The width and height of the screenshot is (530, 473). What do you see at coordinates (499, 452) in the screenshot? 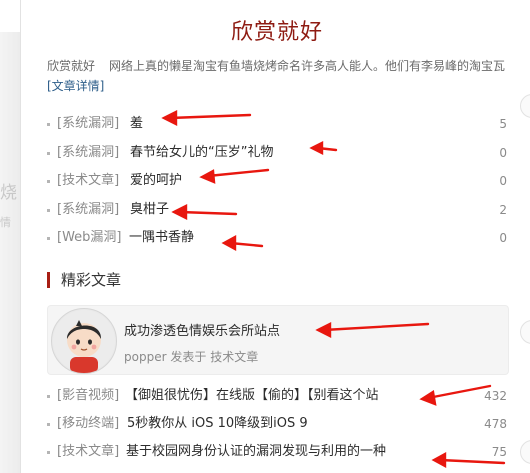
I see `view-count: 75` at bounding box center [499, 452].